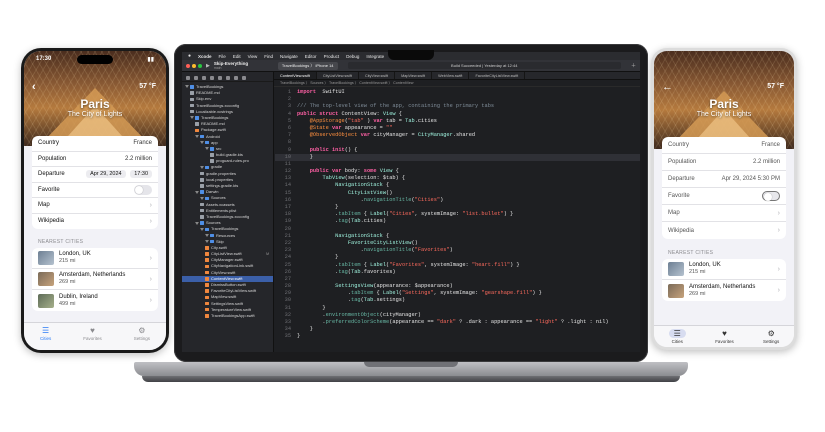  What do you see at coordinates (237, 56) in the screenshot?
I see `menu-edit: Edit` at bounding box center [237, 56].